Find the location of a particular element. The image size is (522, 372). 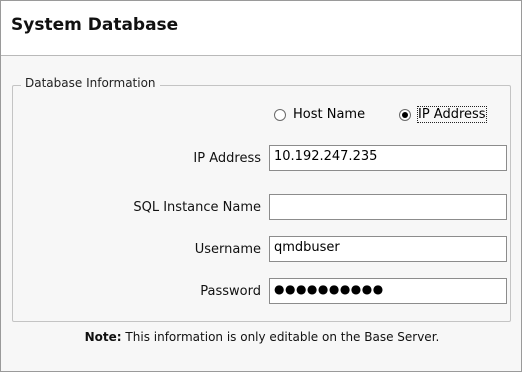

panel-header: System Database is located at coordinates (261, 28).